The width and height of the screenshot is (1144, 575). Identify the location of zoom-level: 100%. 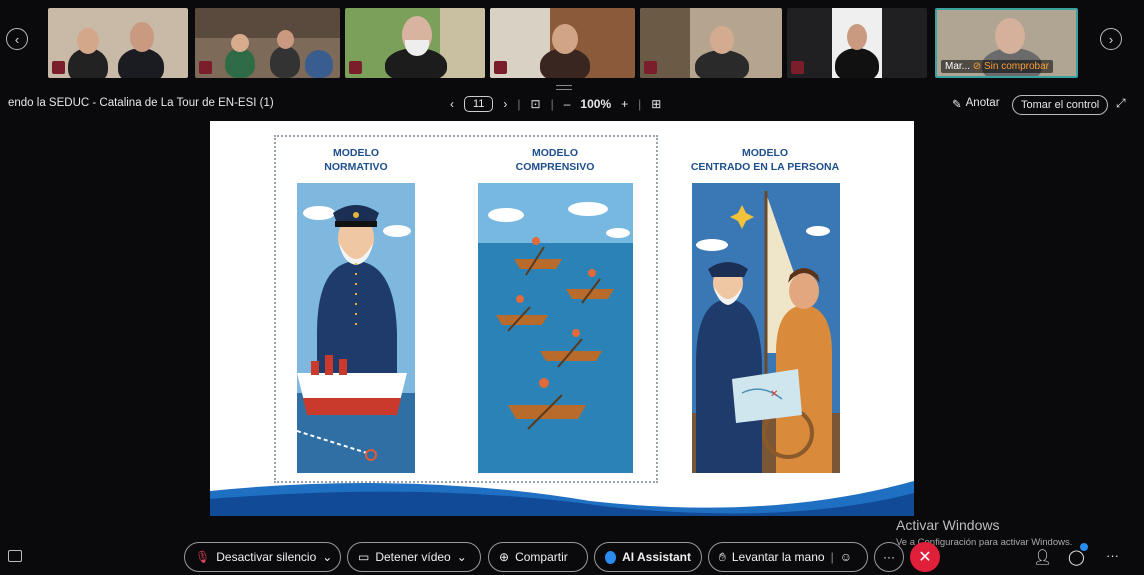
(596, 104).